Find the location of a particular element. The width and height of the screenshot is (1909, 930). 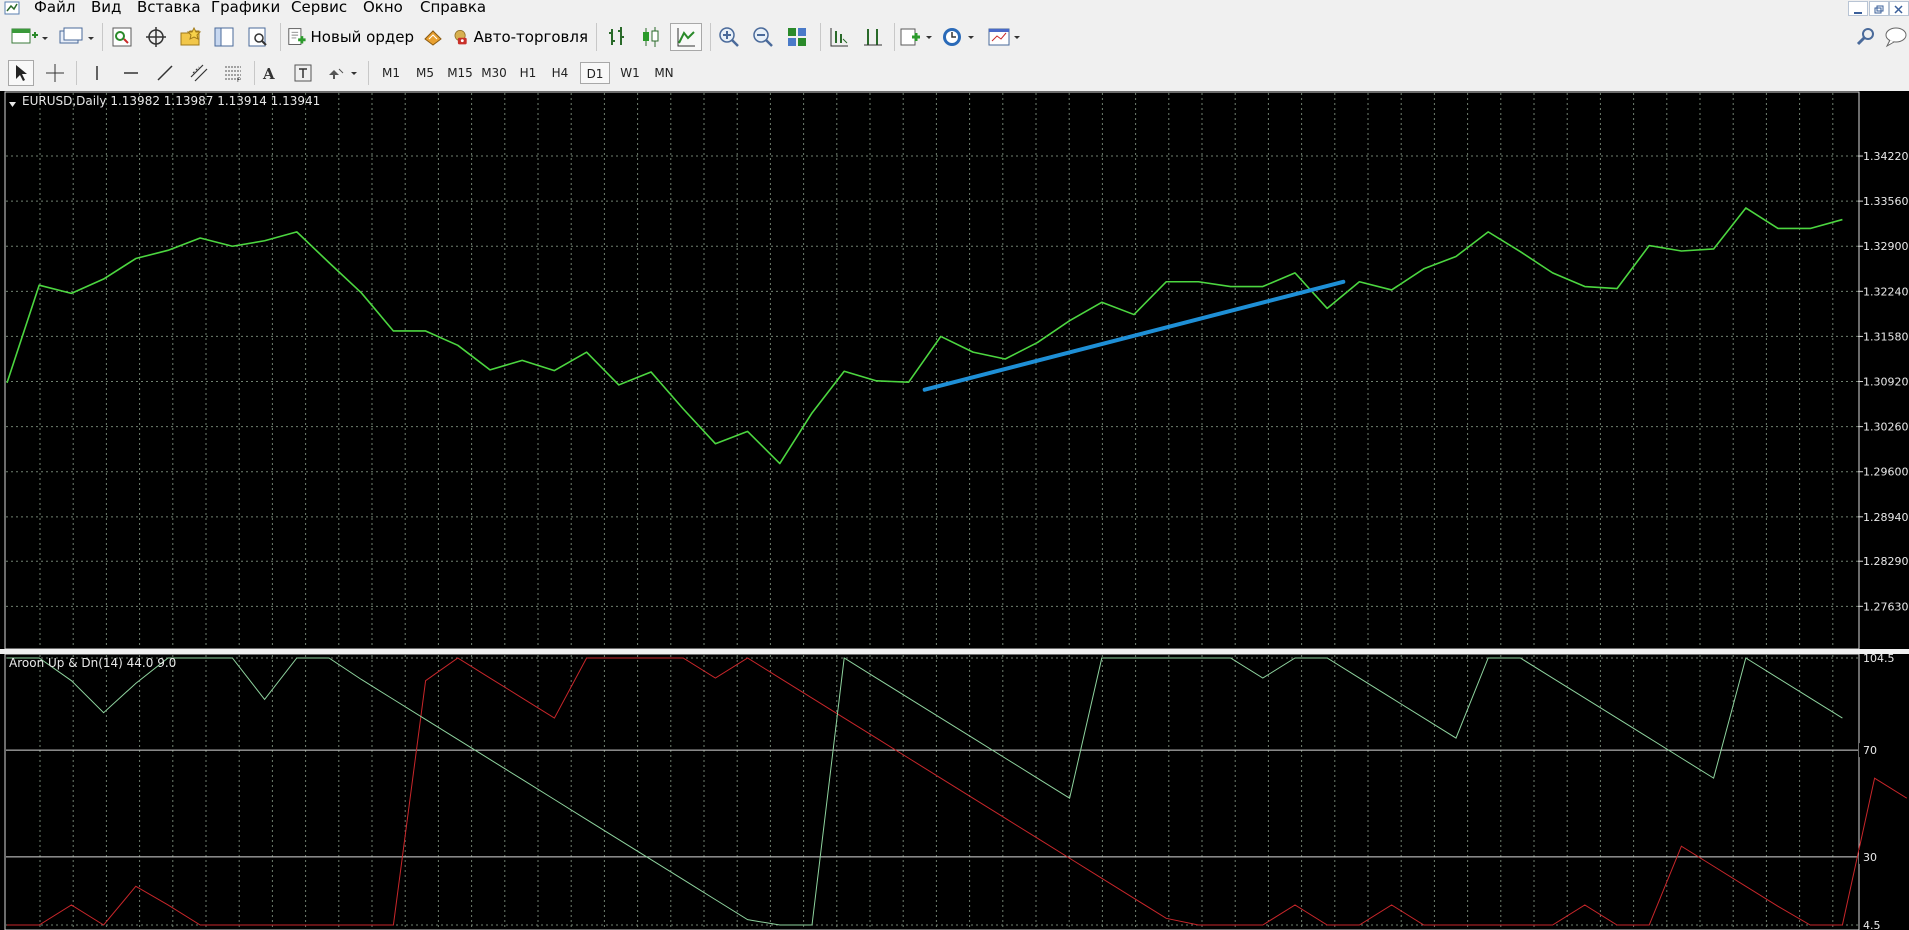

timeframe-d1: D1 is located at coordinates (595, 73).